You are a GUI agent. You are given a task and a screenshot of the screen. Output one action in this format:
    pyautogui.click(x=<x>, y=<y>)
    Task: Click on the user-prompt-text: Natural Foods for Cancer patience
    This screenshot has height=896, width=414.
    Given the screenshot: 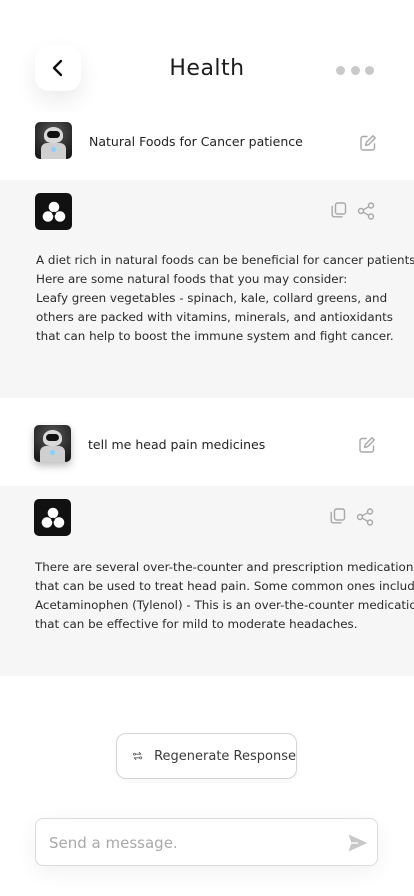 What is the action you would take?
    pyautogui.click(x=196, y=141)
    